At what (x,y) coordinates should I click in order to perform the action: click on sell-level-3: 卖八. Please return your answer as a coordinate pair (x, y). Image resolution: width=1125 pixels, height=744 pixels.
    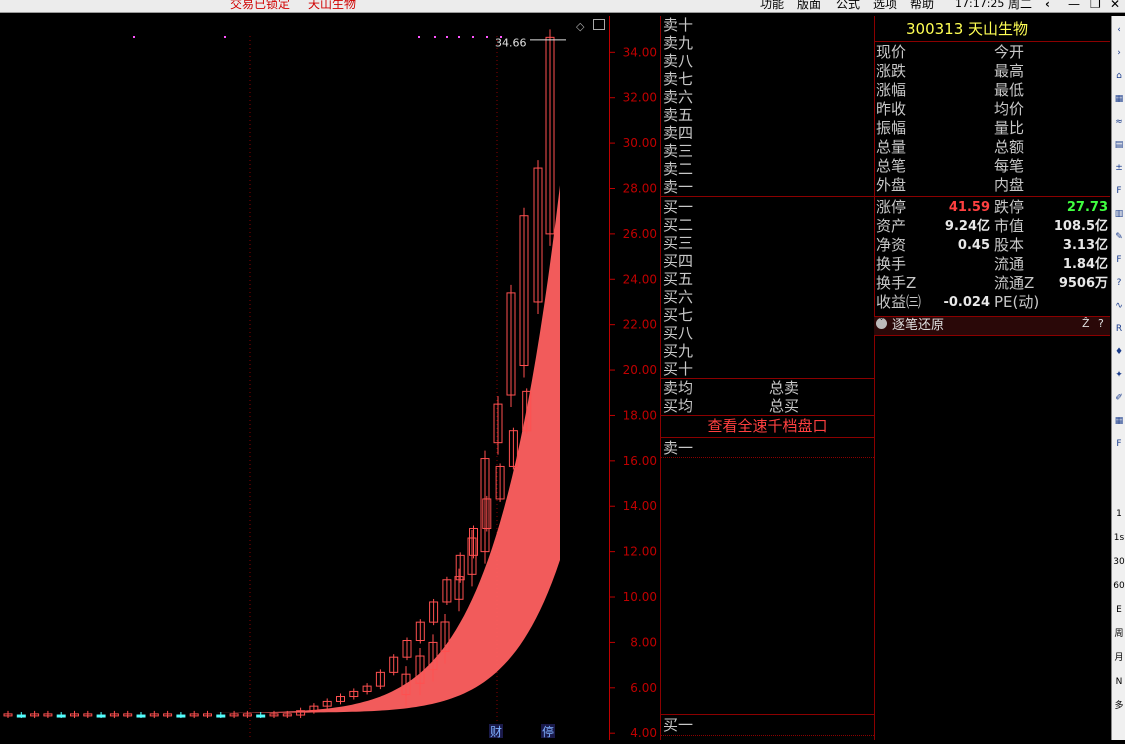
    Looking at the image, I should click on (678, 61).